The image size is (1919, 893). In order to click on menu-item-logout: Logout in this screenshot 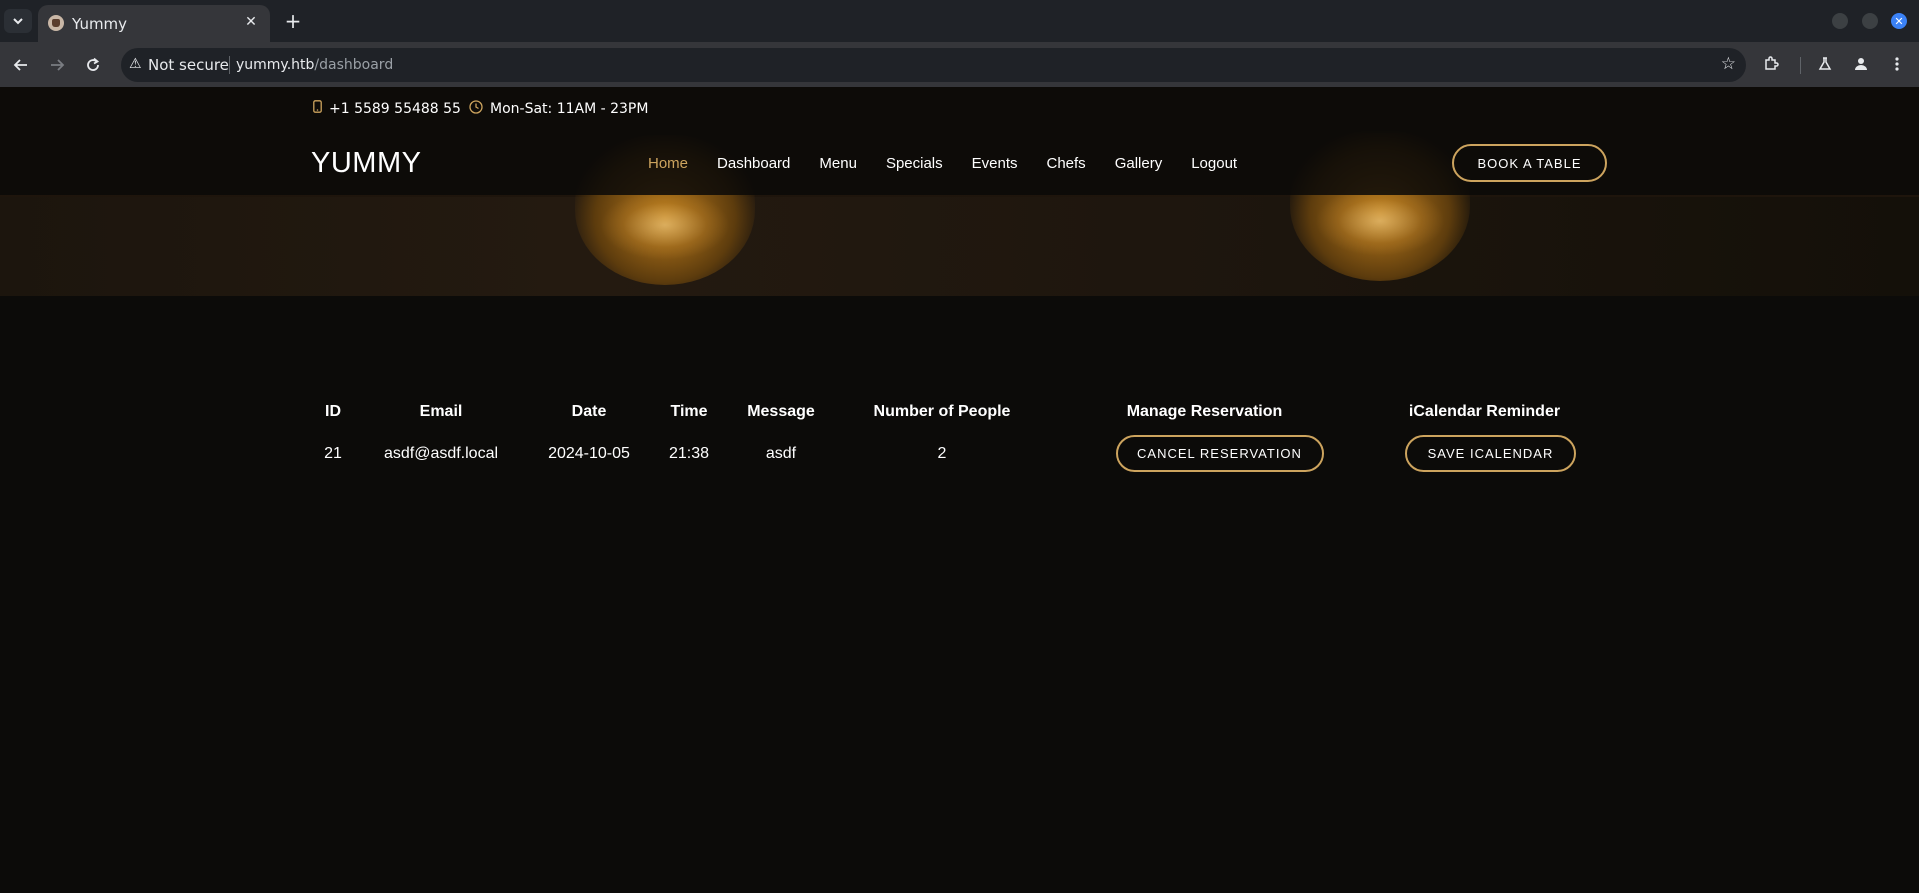, I will do `click(1214, 163)`.